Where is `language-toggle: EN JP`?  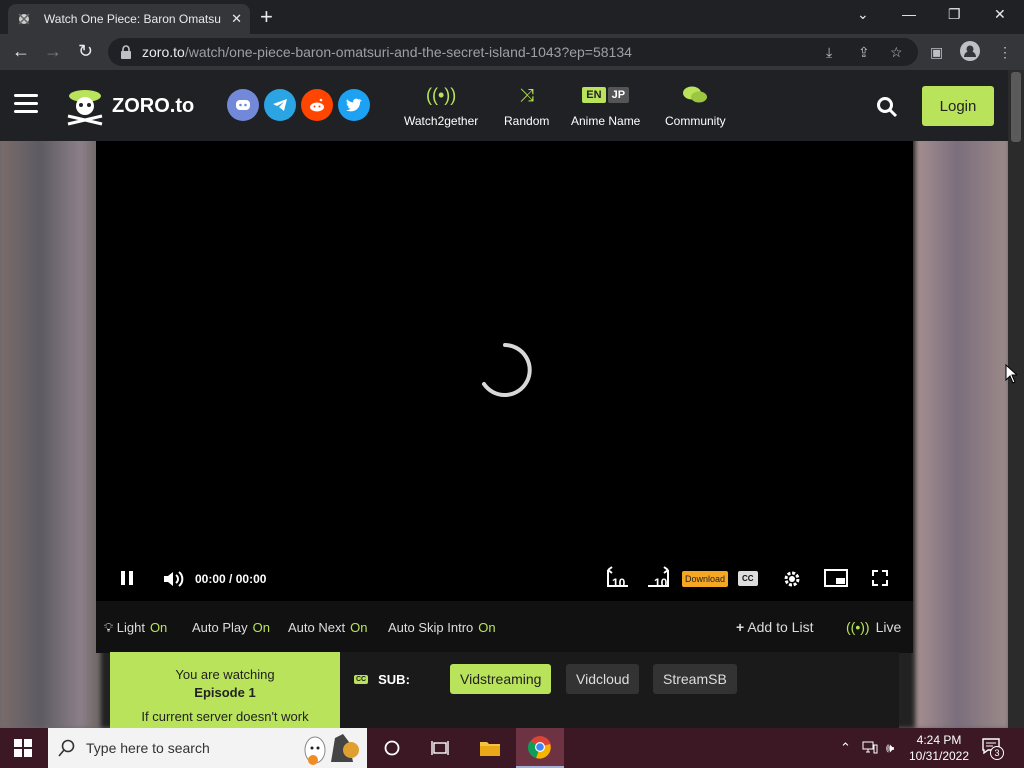
language-toggle: EN JP is located at coordinates (606, 95).